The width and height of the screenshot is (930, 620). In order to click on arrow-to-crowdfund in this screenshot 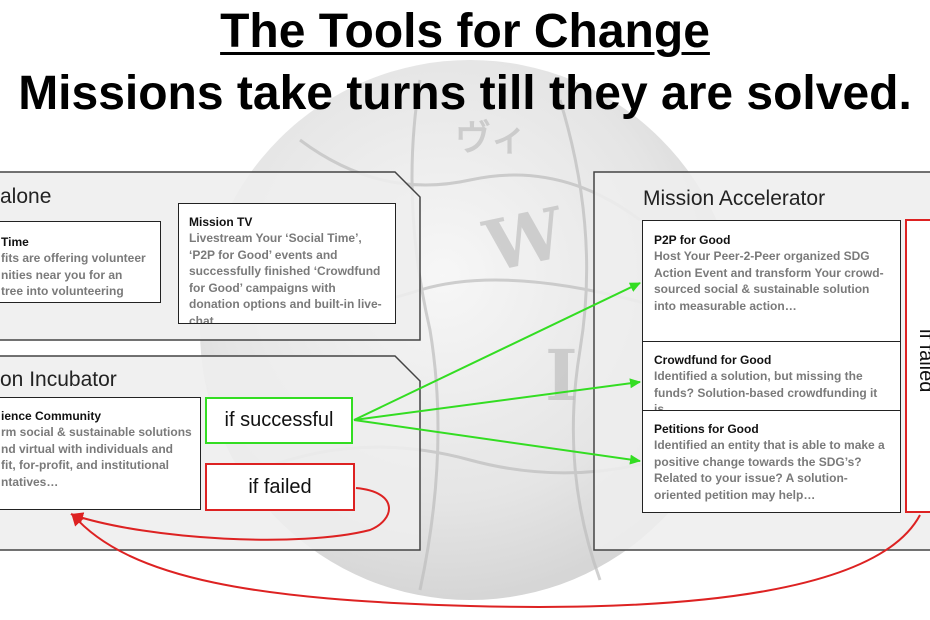, I will do `click(497, 399)`.